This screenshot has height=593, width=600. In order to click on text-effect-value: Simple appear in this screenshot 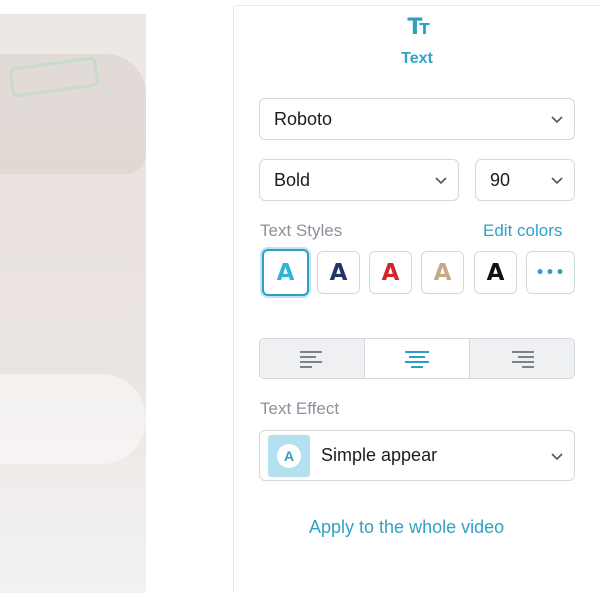, I will do `click(379, 455)`.